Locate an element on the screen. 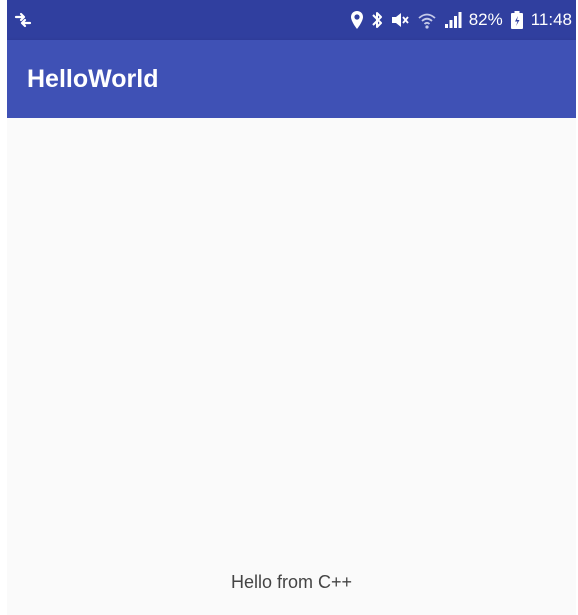 The height and width of the screenshot is (615, 578). app-title: HelloWorld is located at coordinates (93, 79).